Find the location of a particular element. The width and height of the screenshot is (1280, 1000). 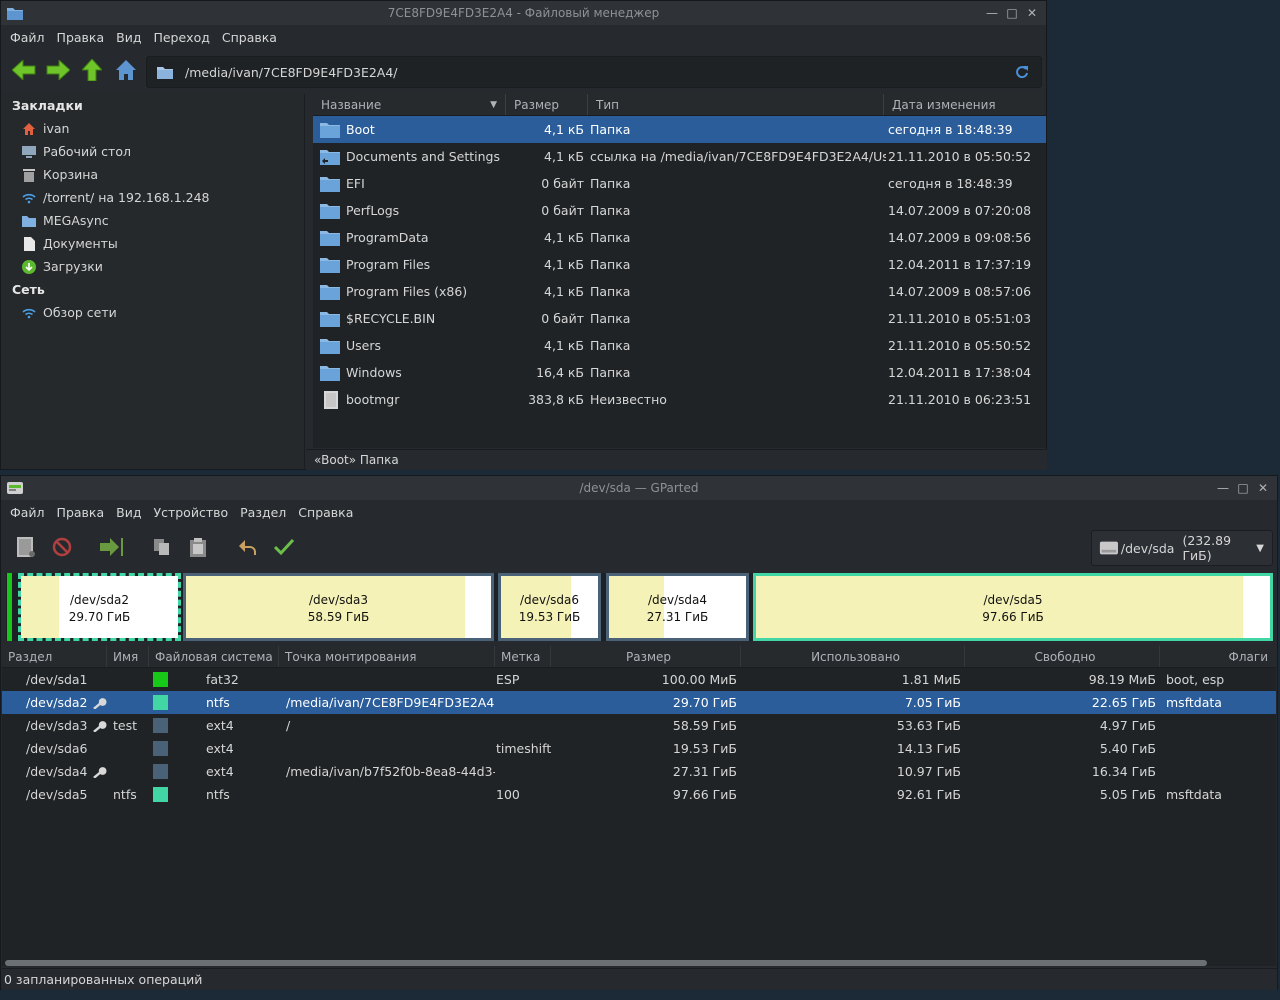

partition-block-sda3: /dev/sda3 58.59 ГиБ is located at coordinates (338, 607).